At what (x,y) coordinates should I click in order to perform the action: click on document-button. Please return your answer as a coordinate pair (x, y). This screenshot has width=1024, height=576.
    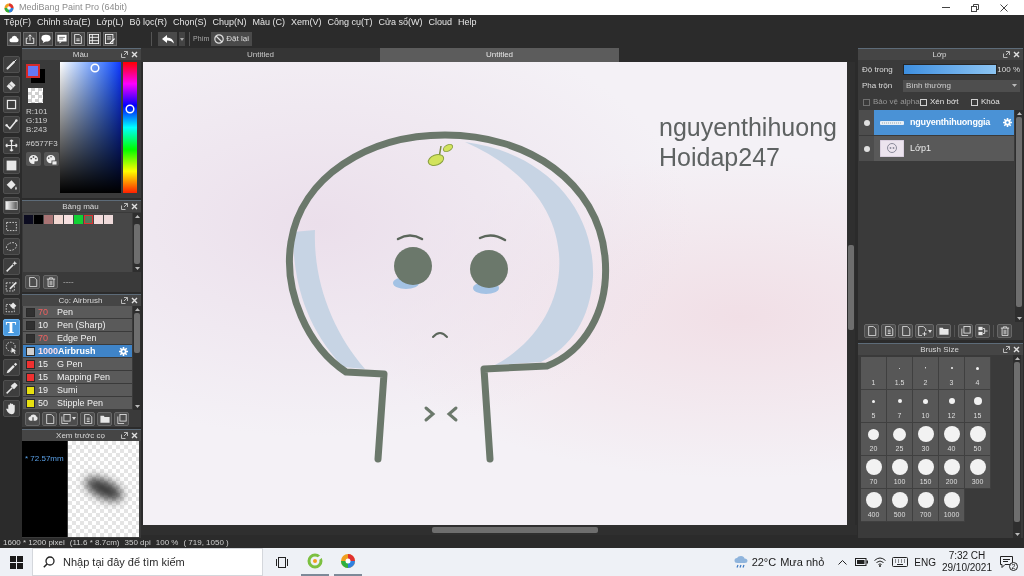
    Looking at the image, I should click on (87, 418).